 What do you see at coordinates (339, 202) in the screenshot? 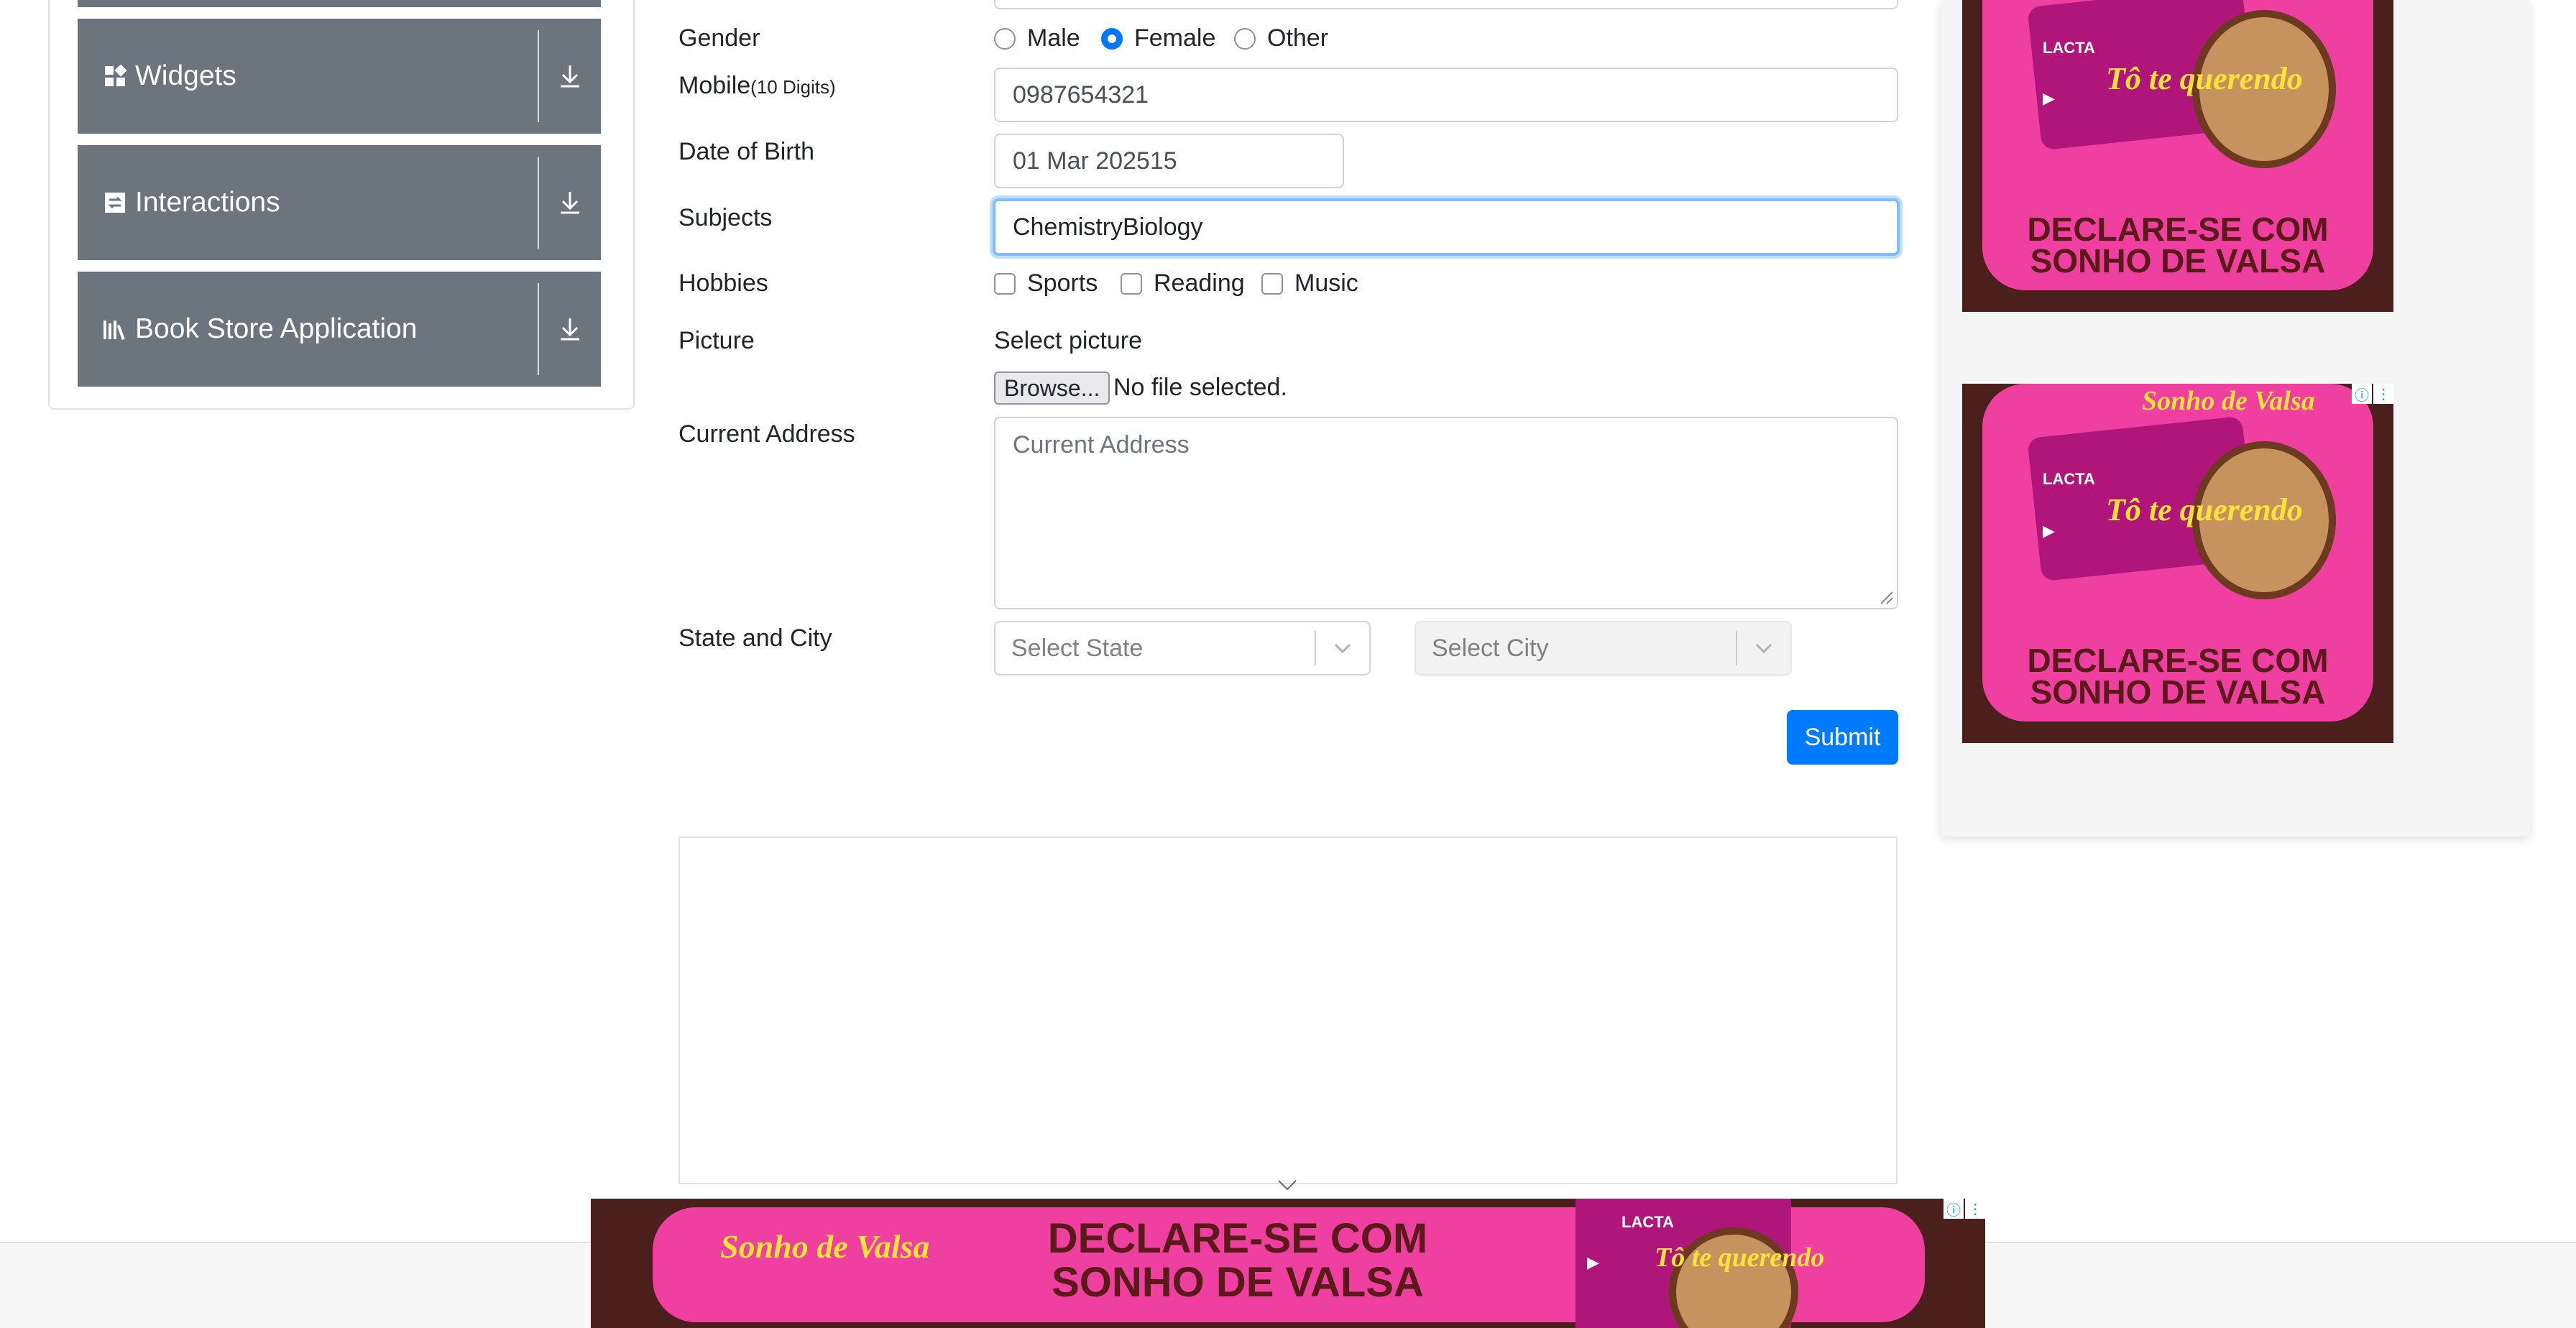
I see `sidebar-group-interactions: Interactions` at bounding box center [339, 202].